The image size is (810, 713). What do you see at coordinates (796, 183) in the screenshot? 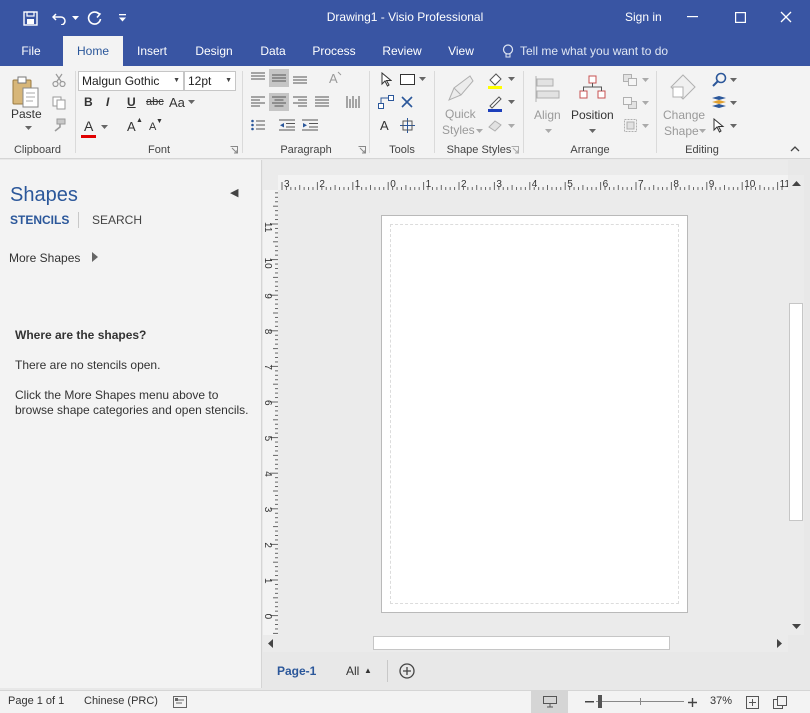
I see `scroll-up-icon` at bounding box center [796, 183].